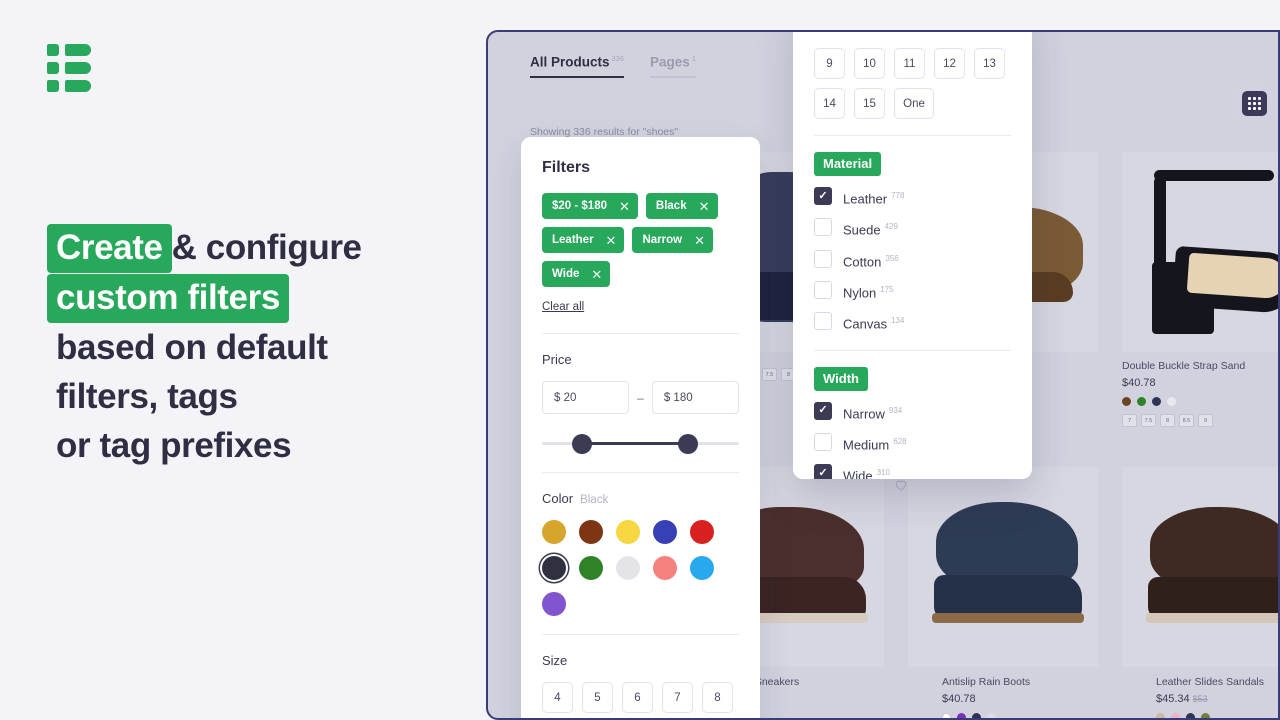  I want to click on width-option-narrow: Narrow934, so click(912, 412).